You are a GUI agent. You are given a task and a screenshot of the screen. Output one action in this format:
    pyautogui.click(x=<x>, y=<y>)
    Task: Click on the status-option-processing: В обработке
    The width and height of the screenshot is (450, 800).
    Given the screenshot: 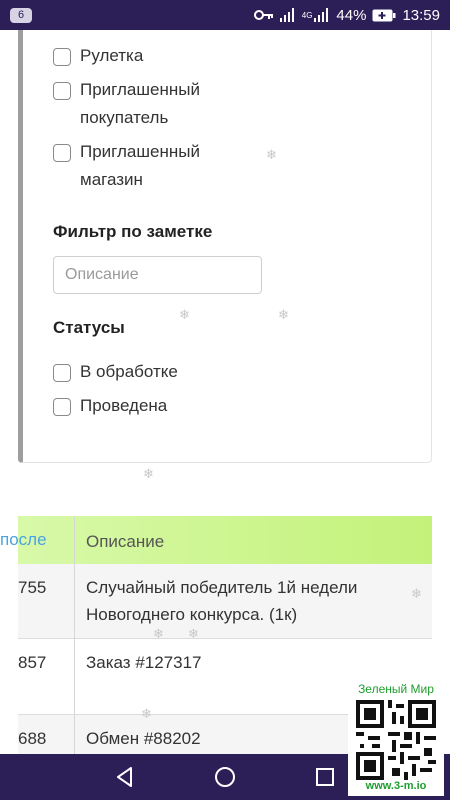 What is the action you would take?
    pyautogui.click(x=115, y=374)
    